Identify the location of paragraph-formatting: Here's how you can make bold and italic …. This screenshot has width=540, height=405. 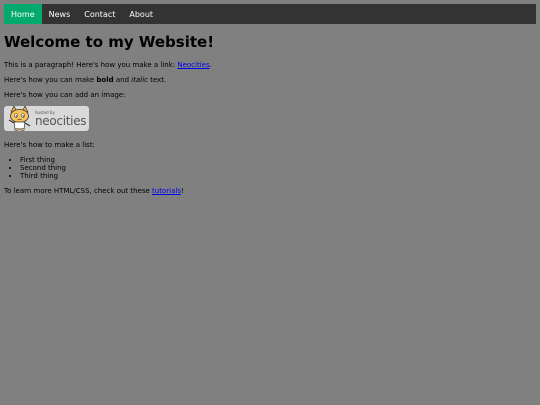
(269, 80).